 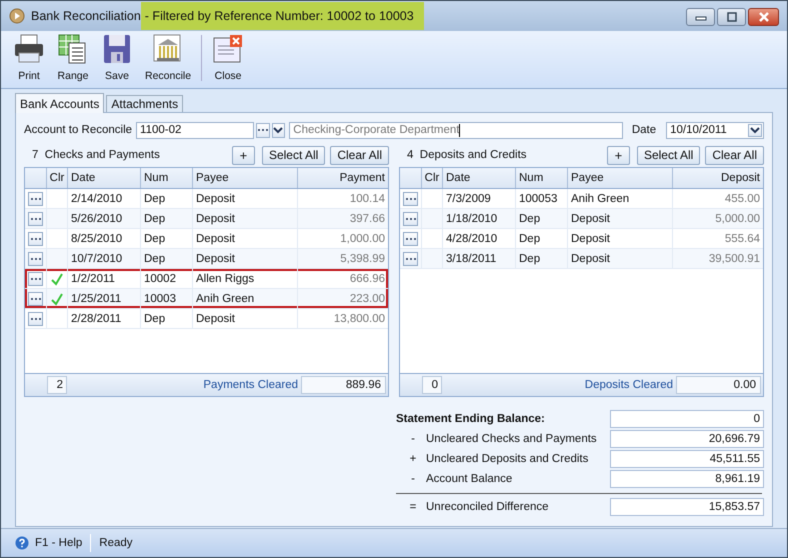 What do you see at coordinates (467, 155) in the screenshot?
I see `section-title: 4 Deposits and Credits` at bounding box center [467, 155].